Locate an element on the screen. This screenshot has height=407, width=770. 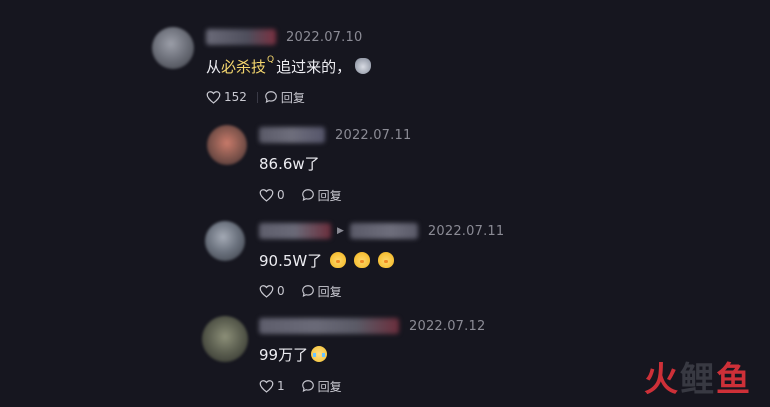
reply-item: 2022.07.11 86.6w了 0 回复 is located at coordinates (309, 164).